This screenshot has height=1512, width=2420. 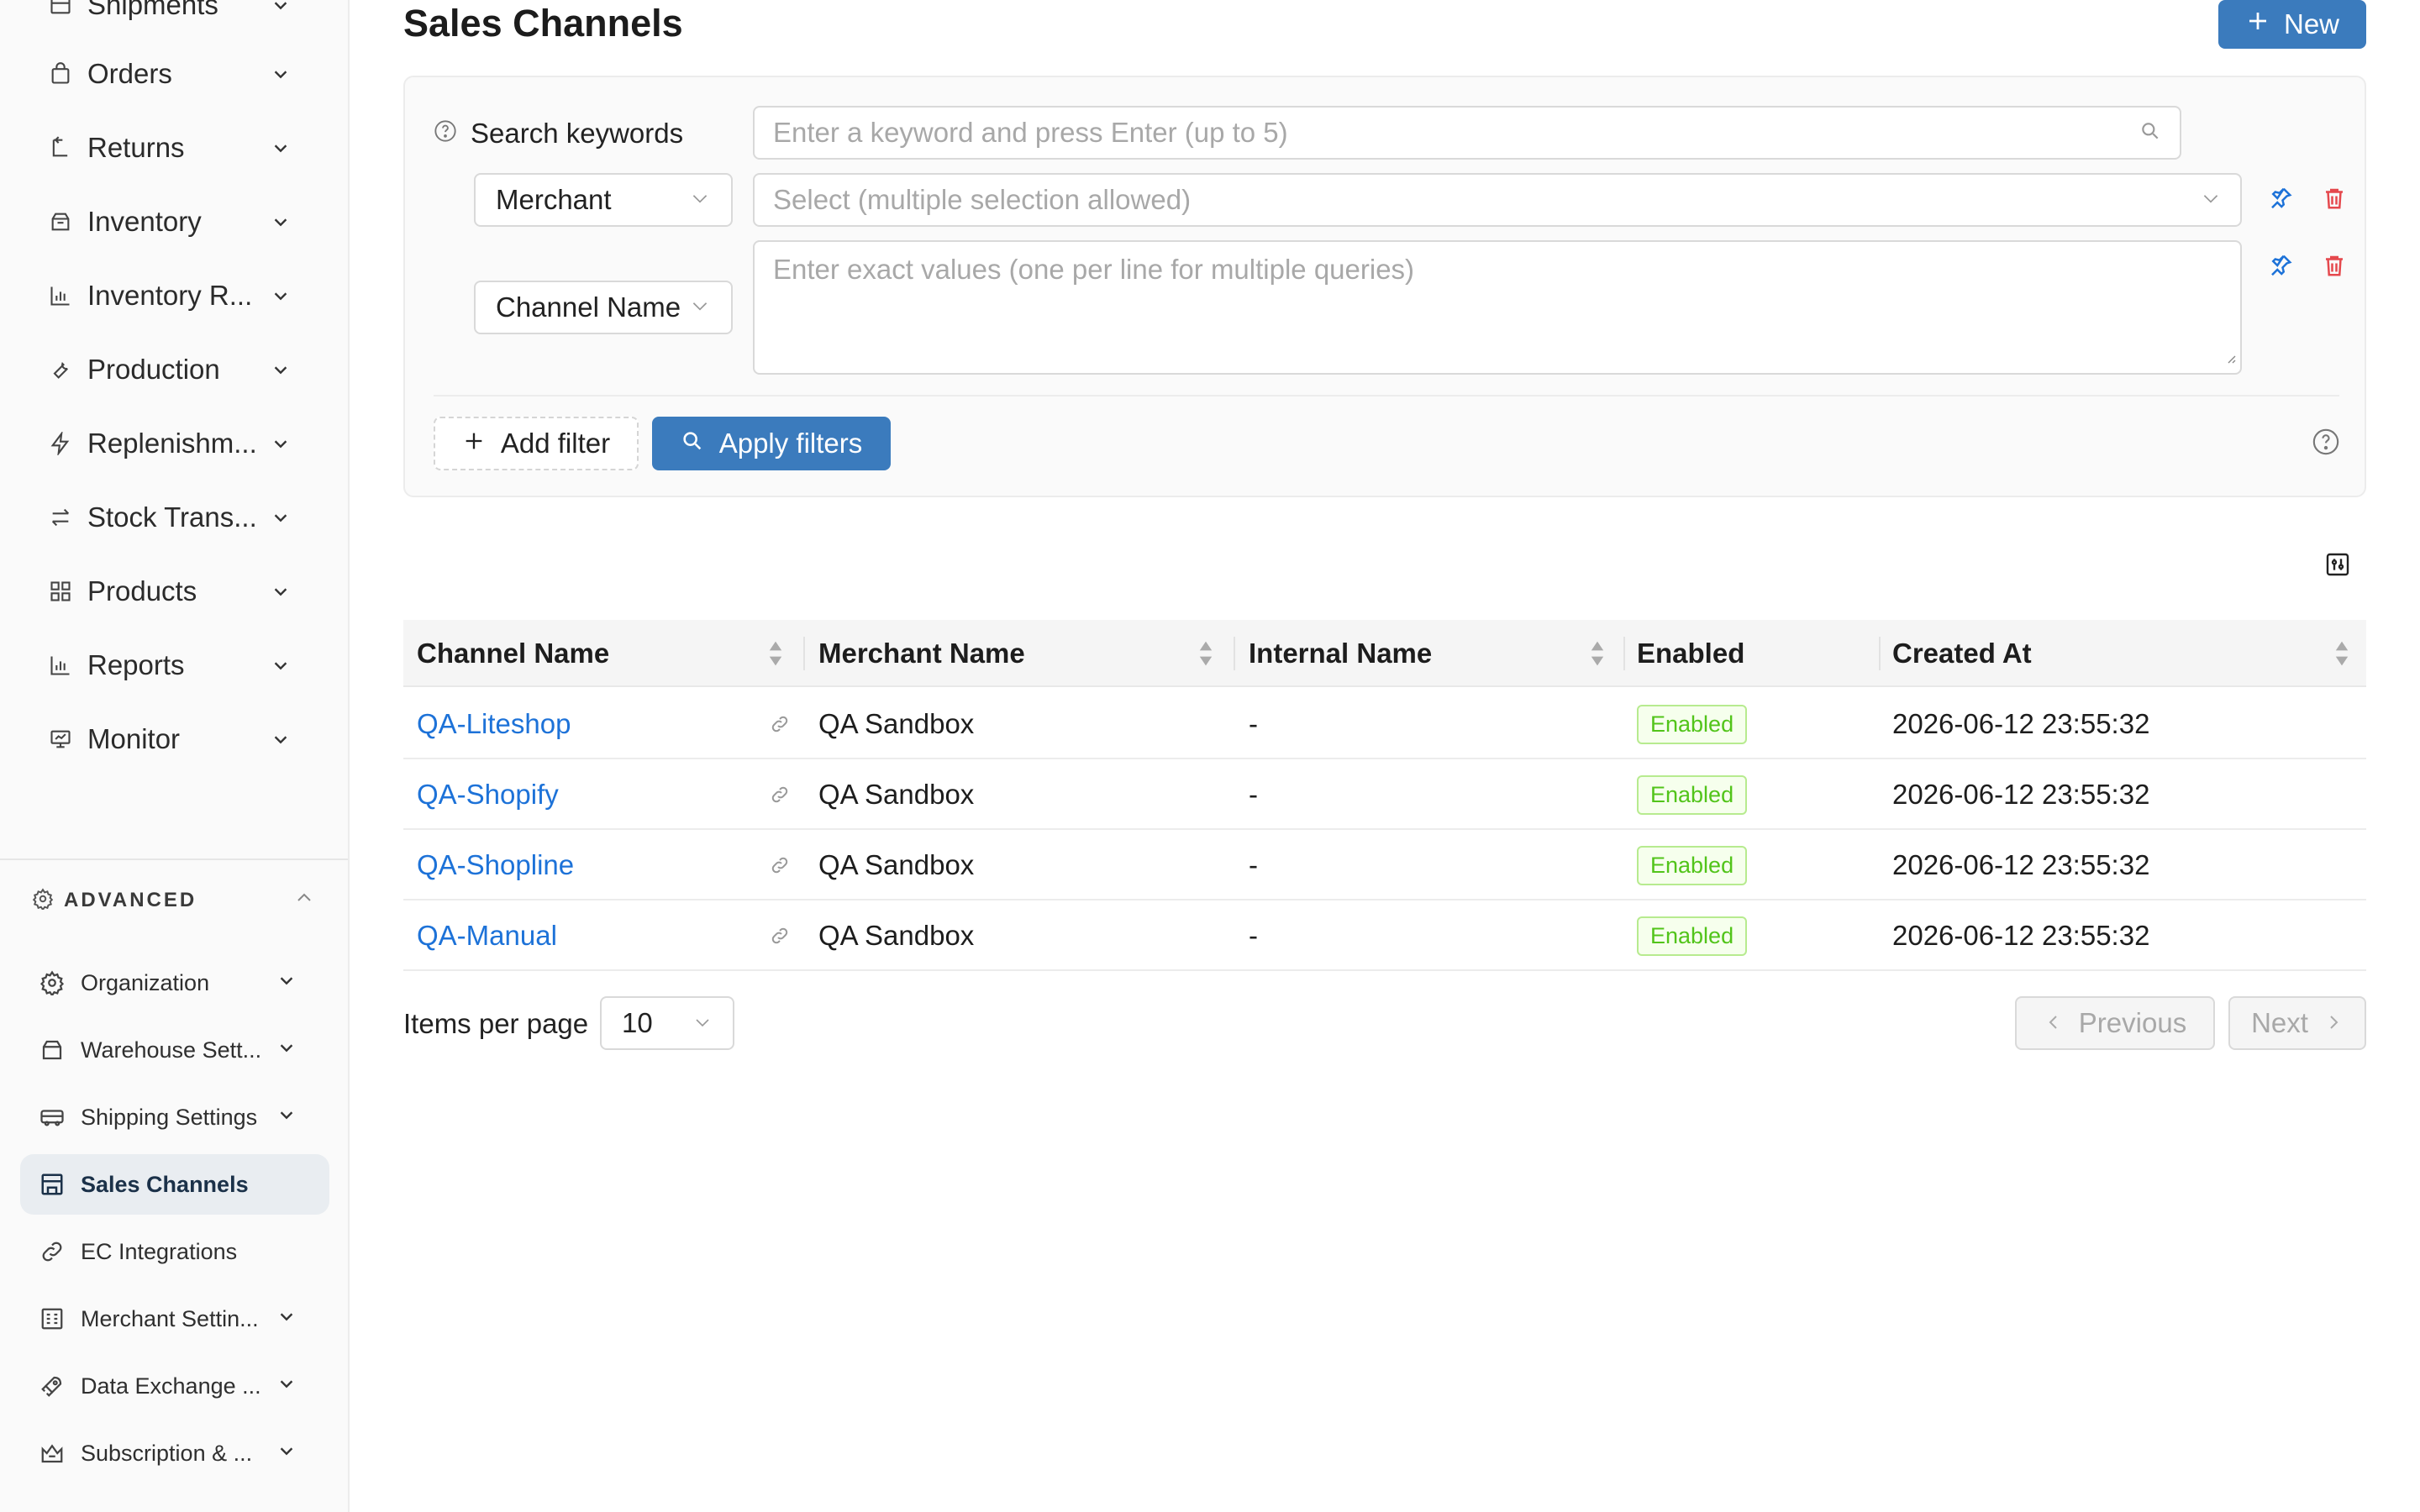 I want to click on trash-icon, so click(x=2334, y=200).